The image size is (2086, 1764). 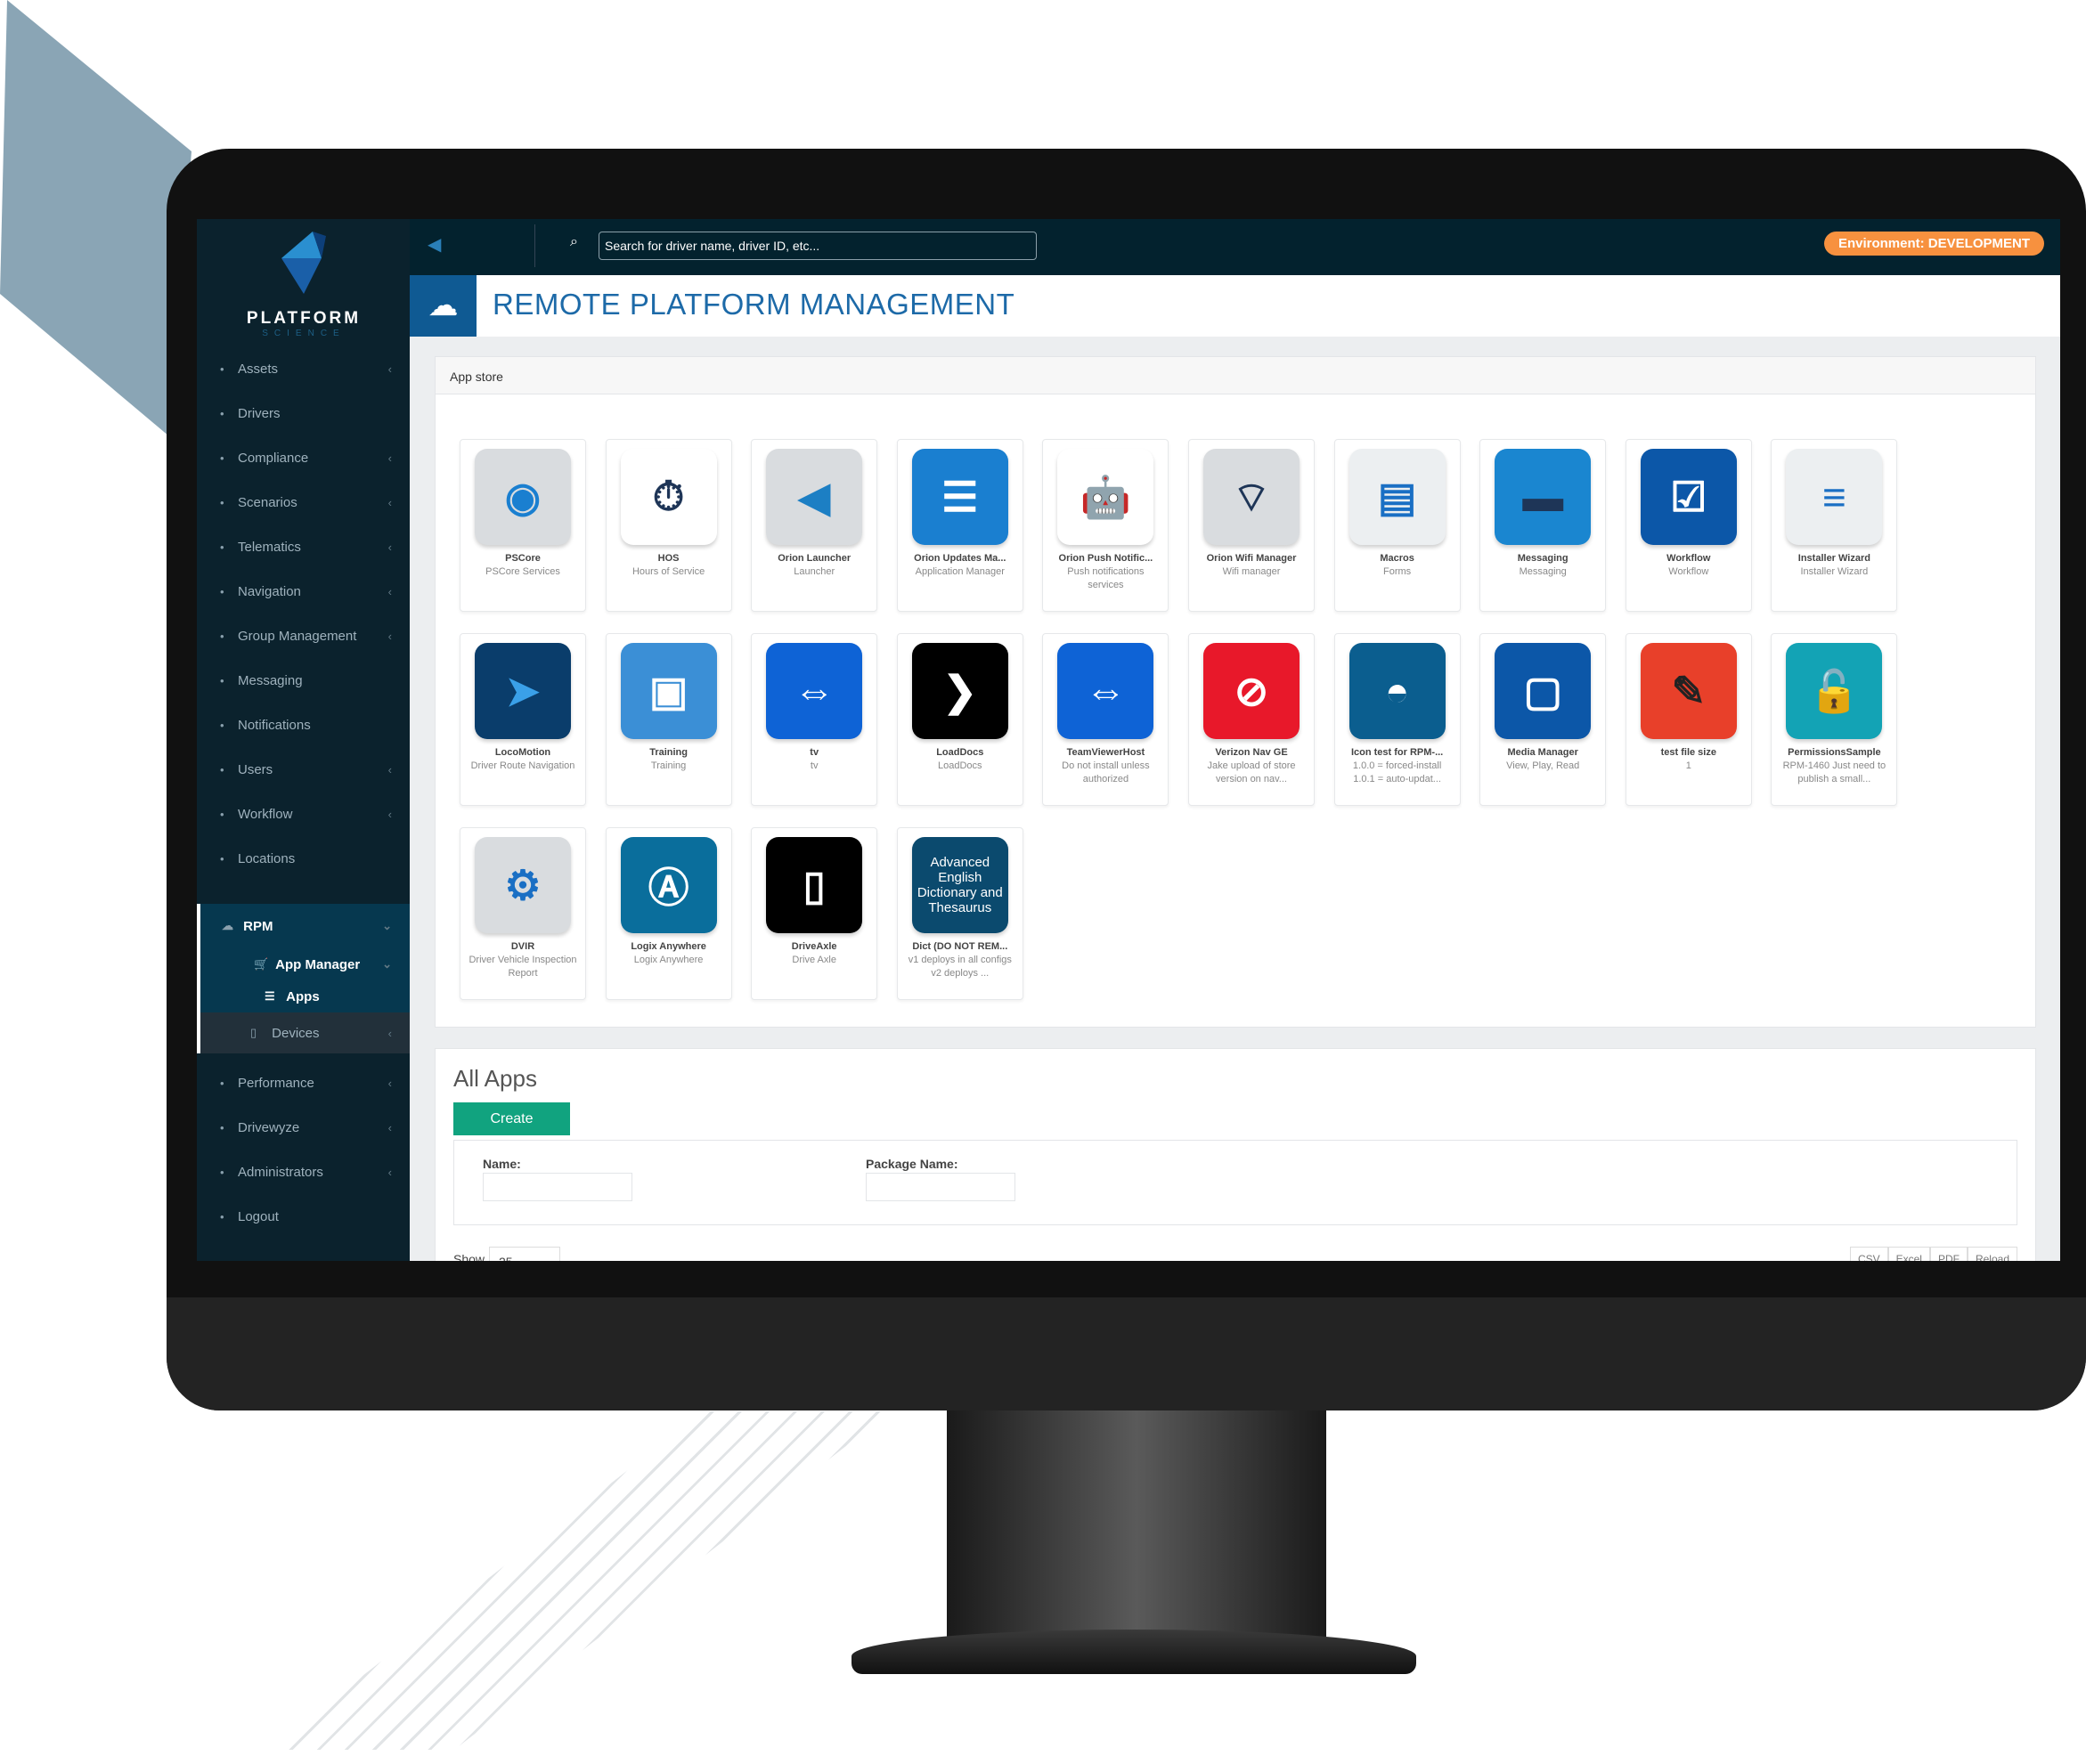 What do you see at coordinates (522, 752) in the screenshot?
I see `app-name: LocoMotion` at bounding box center [522, 752].